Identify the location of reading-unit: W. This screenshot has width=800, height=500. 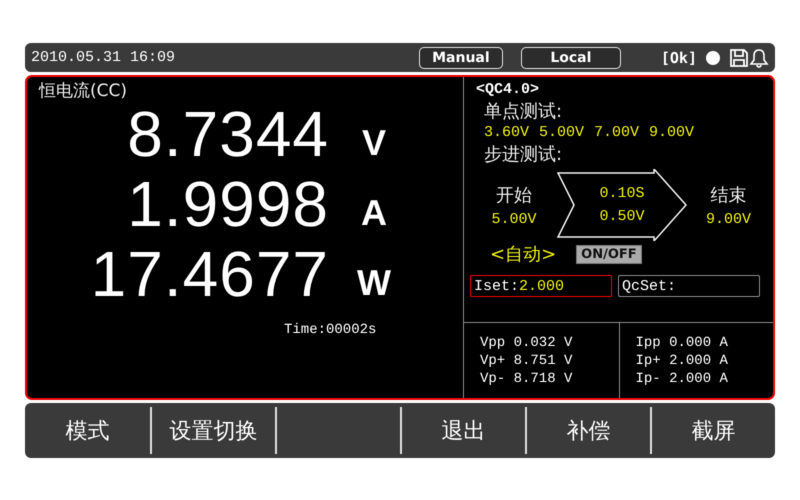
(374, 283).